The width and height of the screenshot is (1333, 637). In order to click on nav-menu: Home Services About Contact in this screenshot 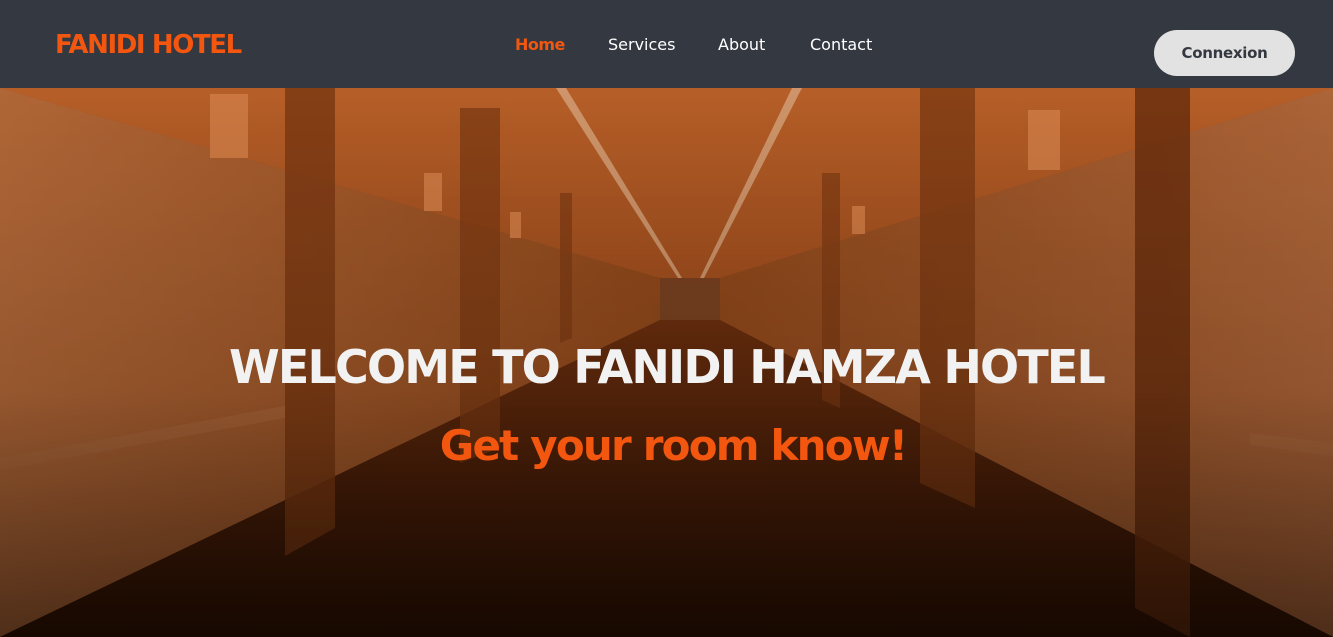, I will do `click(666, 45)`.